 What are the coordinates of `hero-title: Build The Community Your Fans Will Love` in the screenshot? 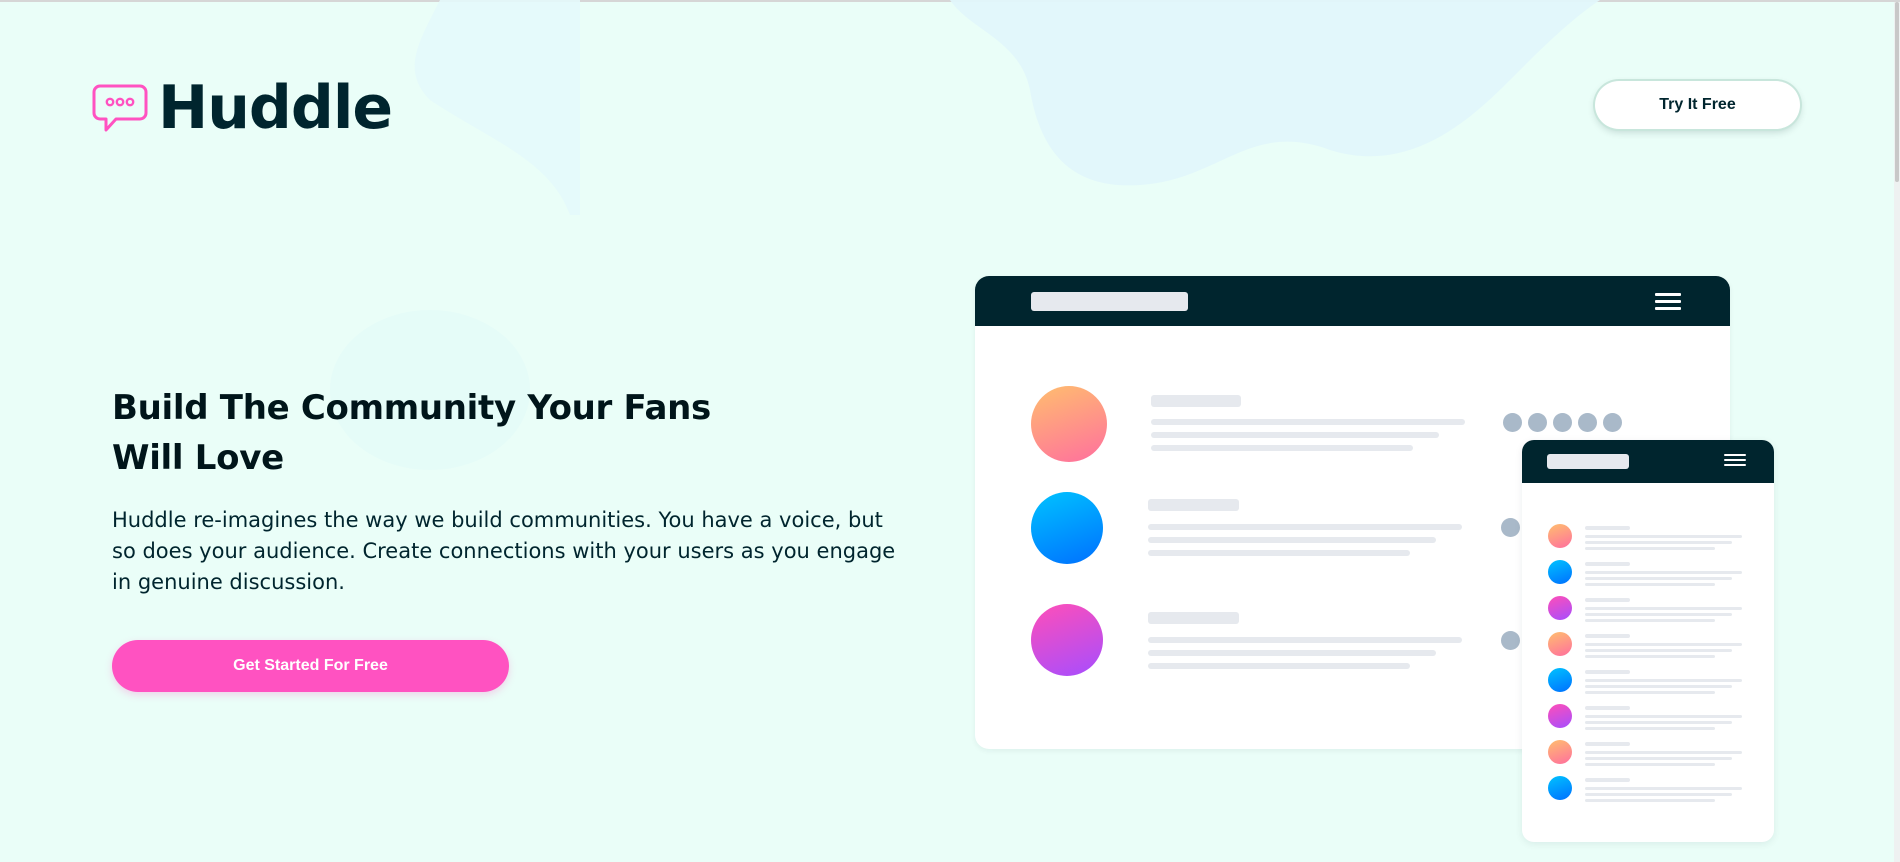 It's located at (411, 433).